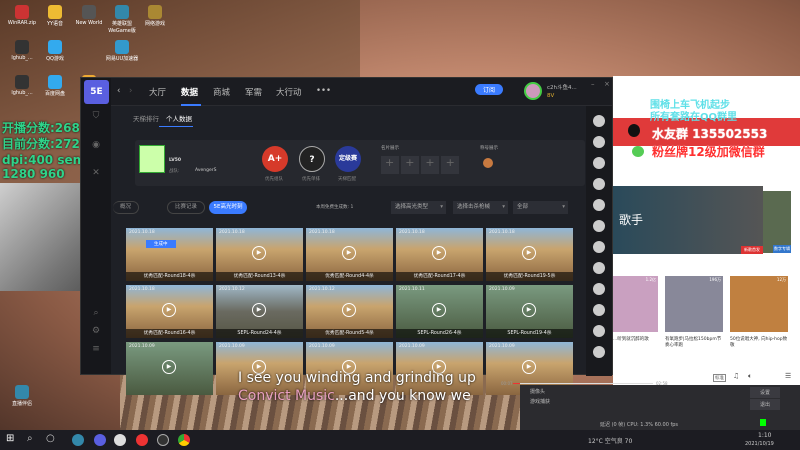 The width and height of the screenshot is (800, 450). What do you see at coordinates (323, 91) in the screenshot?
I see `more-button: •••` at bounding box center [323, 91].